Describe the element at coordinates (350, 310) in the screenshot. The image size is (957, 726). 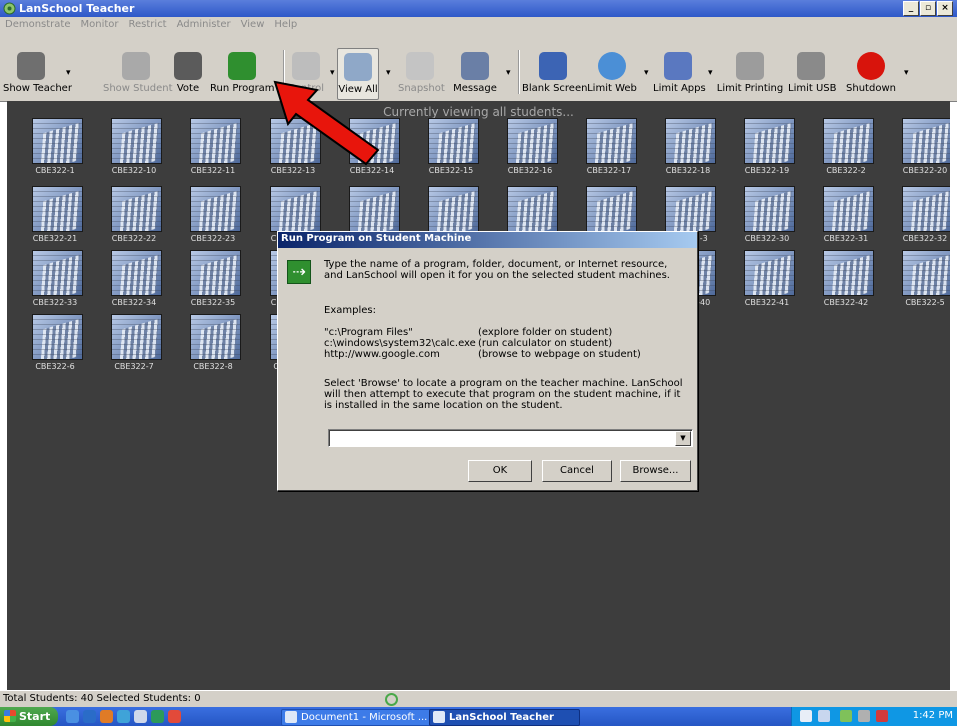
I see `examples-label: Examples:` at that location.